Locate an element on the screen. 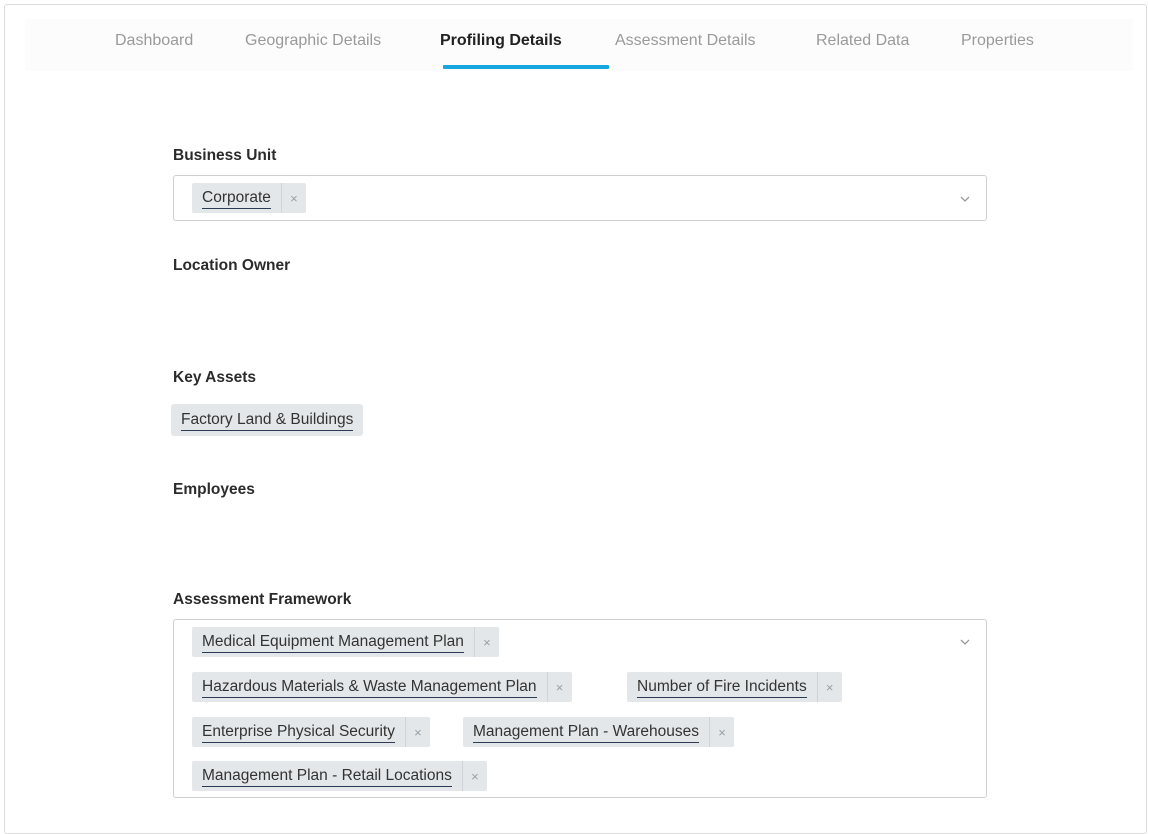 This screenshot has height=834, width=1149. key-assets-label: Key Assets is located at coordinates (215, 377).